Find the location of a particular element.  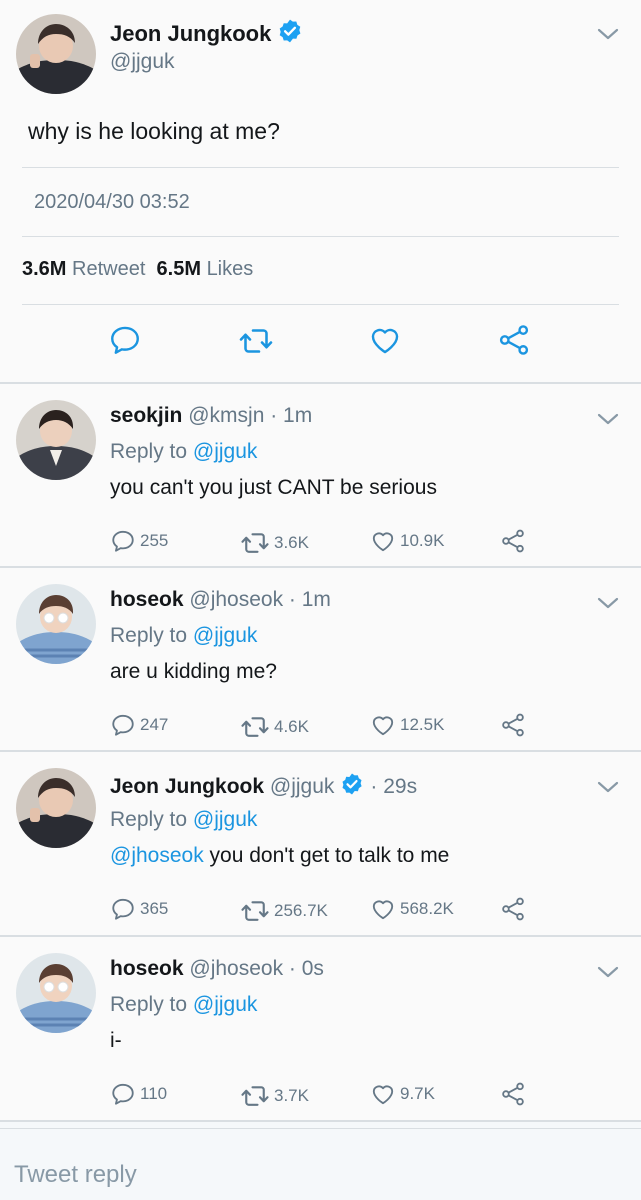

reply-actions: 365 256.7K 568.2K is located at coordinates (320, 911).